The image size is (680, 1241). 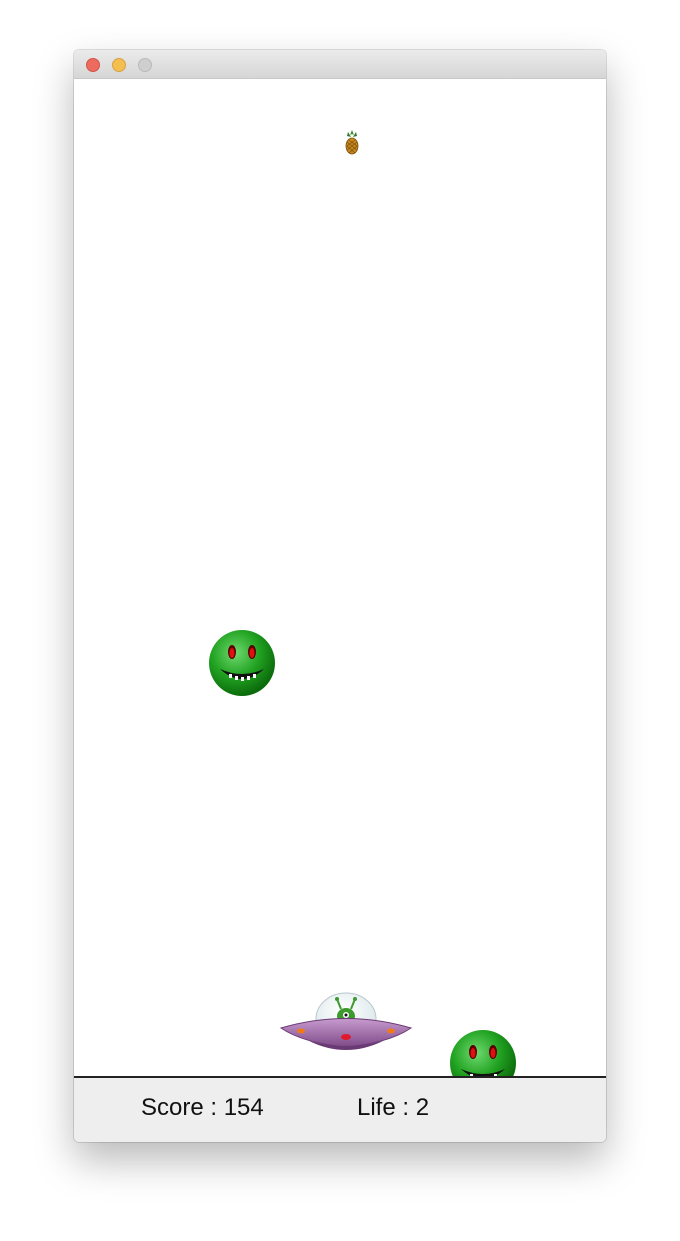 I want to click on minimize-button, so click(x=119, y=65).